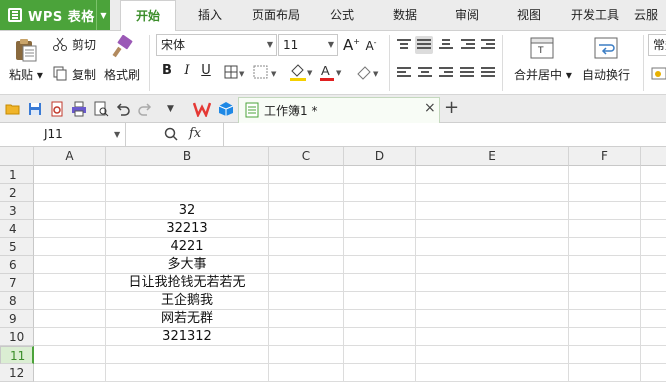 This screenshot has width=666, height=382. Describe the element at coordinates (492, 355) in the screenshot. I see `cell-e11` at that location.